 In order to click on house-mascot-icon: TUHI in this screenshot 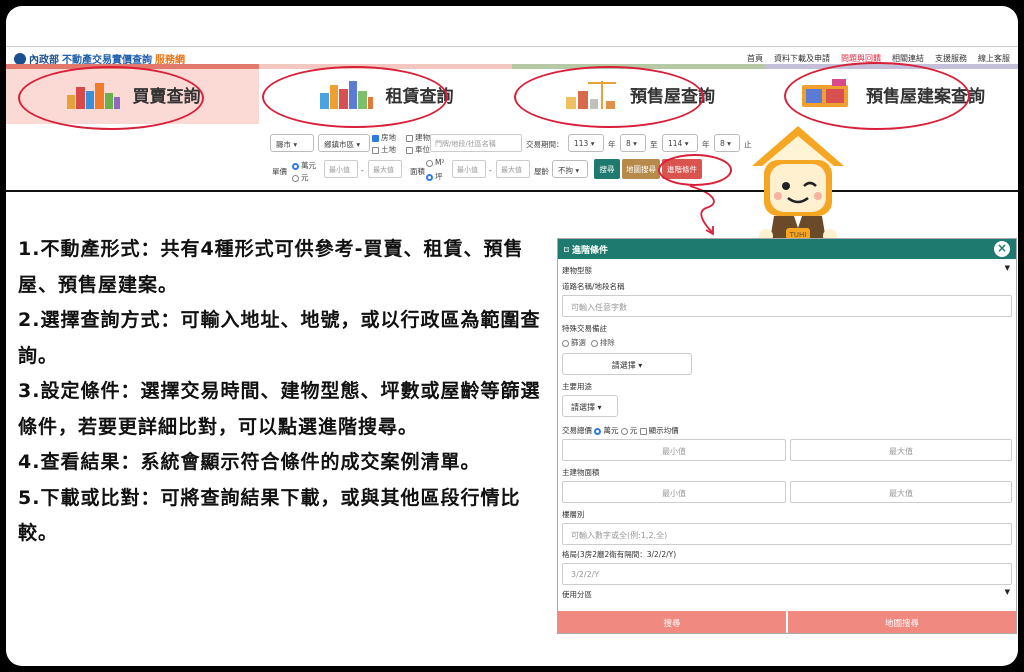, I will do `click(798, 189)`.